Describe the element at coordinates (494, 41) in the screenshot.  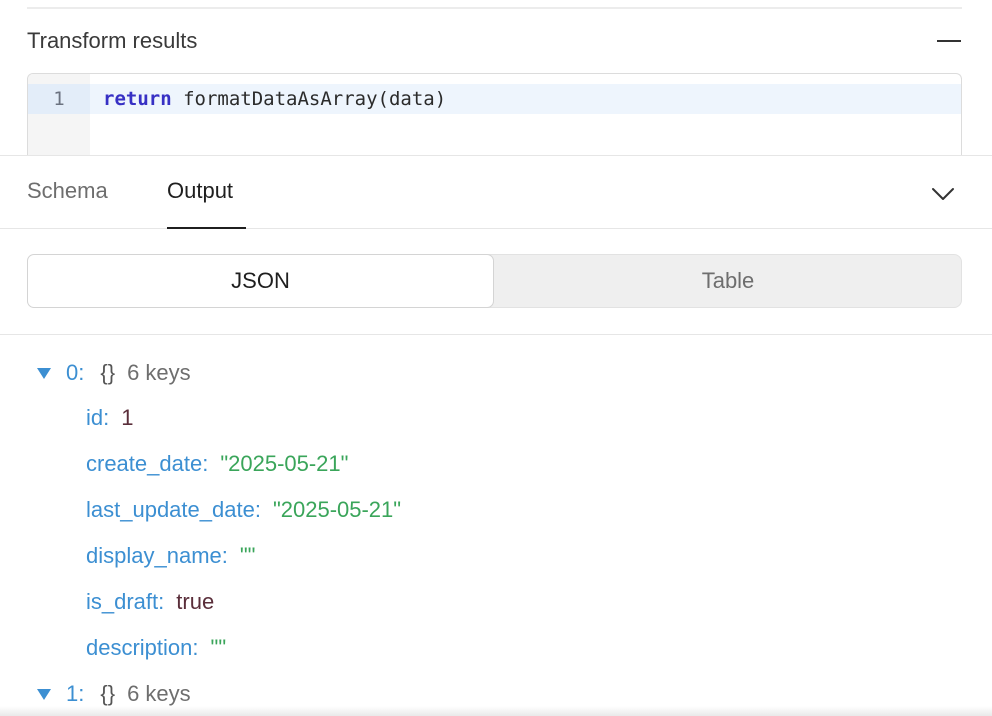
I see `transform-results-header: Transform results` at that location.